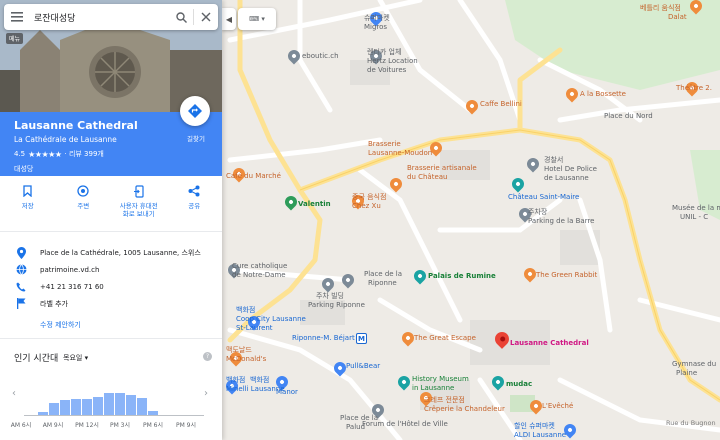 This screenshot has width=720, height=440. Describe the element at coordinates (464, 409) in the screenshot. I see `map-poi-label: Crêperie la Chandeleur` at that location.